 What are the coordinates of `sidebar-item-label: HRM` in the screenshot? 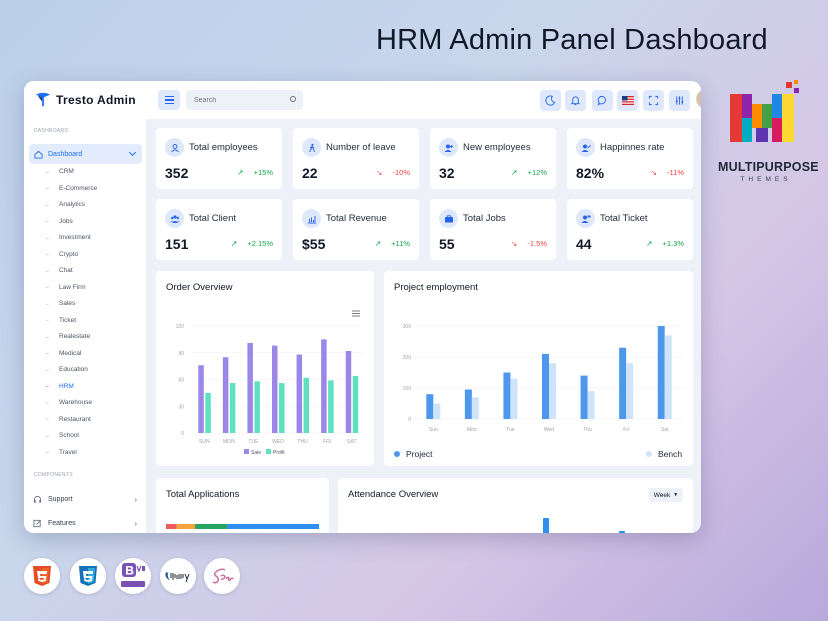 It's located at (66, 386).